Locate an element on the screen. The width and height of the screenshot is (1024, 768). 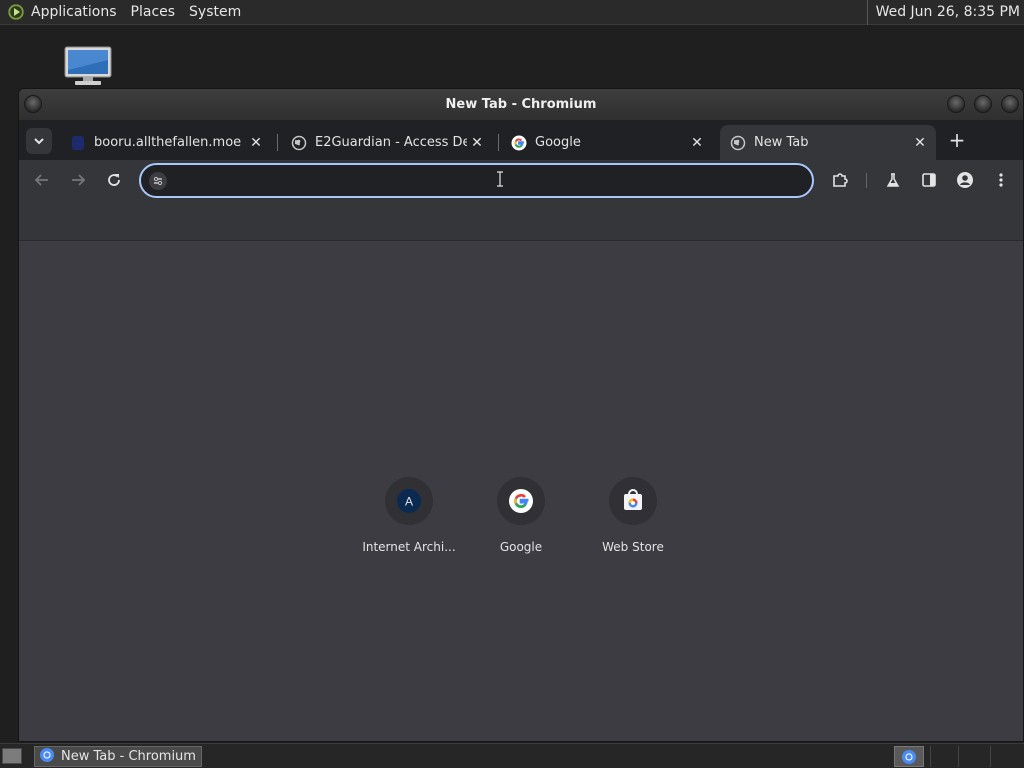
omnibox is located at coordinates (476, 180).